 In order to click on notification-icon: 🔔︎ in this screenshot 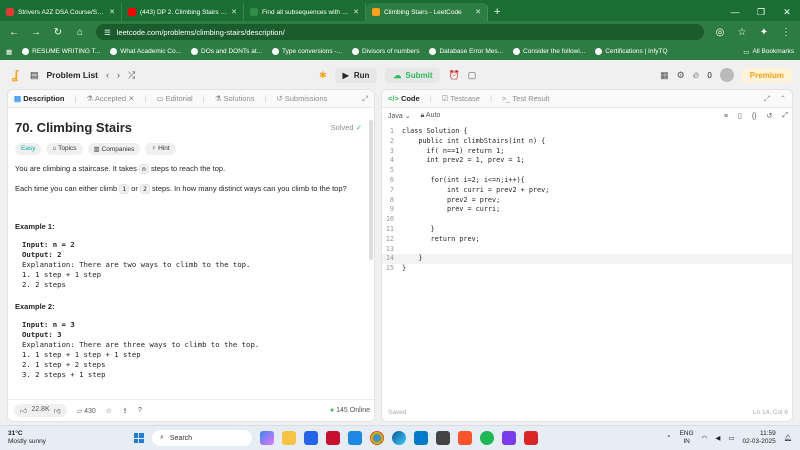, I will do `click(788, 438)`.